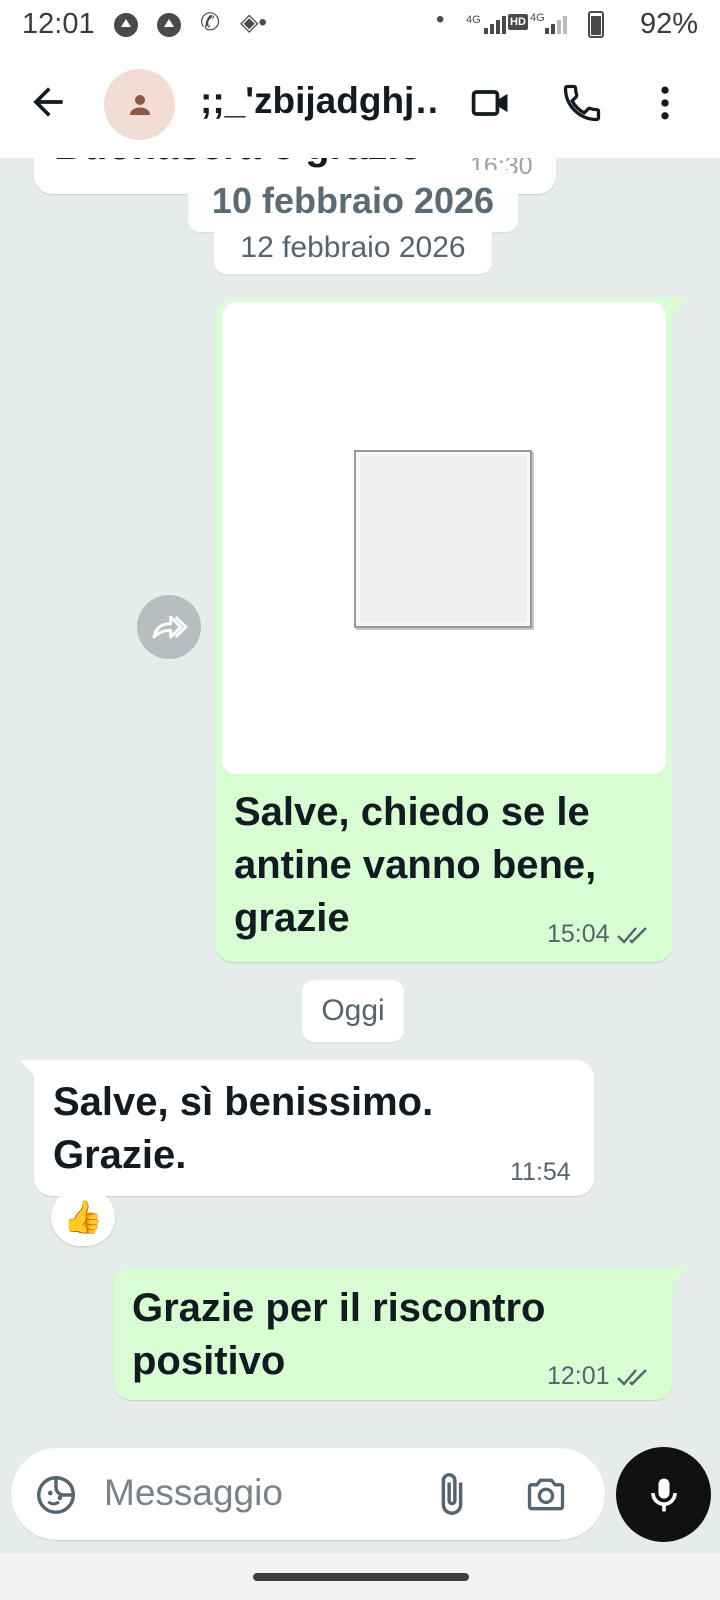 The width and height of the screenshot is (720, 1600). I want to click on system-nav-bar, so click(360, 1576).